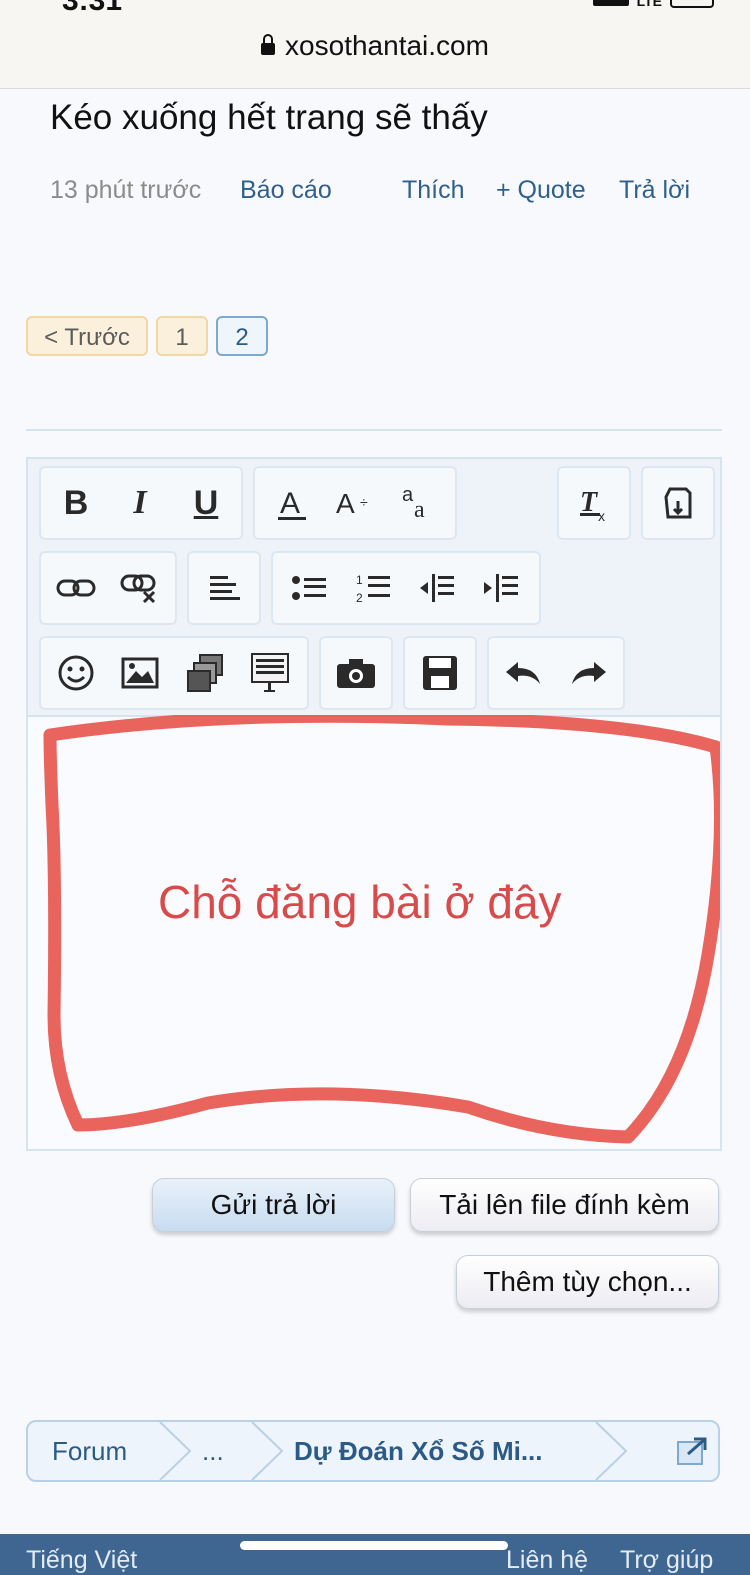 This screenshot has height=1575, width=750. What do you see at coordinates (140, 503) in the screenshot?
I see `italic-icon: I` at bounding box center [140, 503].